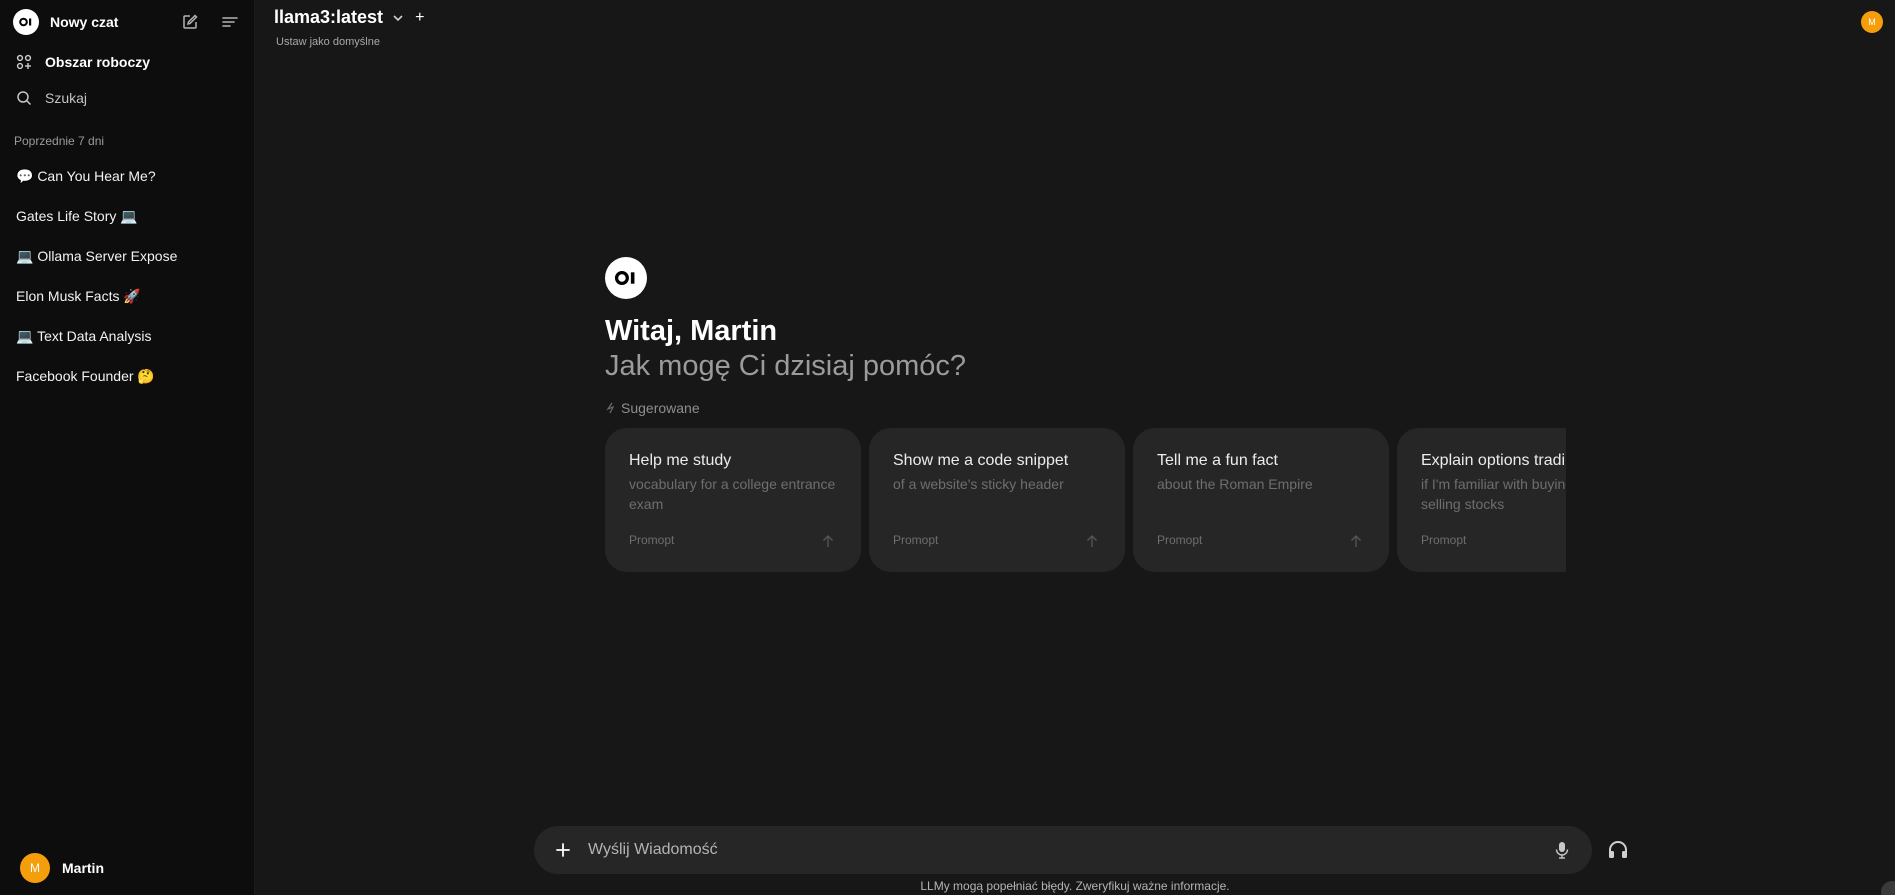  What do you see at coordinates (786, 366) in the screenshot?
I see `greeting-subtitle: Jak mogę Ci dzisiaj pomóc?` at bounding box center [786, 366].